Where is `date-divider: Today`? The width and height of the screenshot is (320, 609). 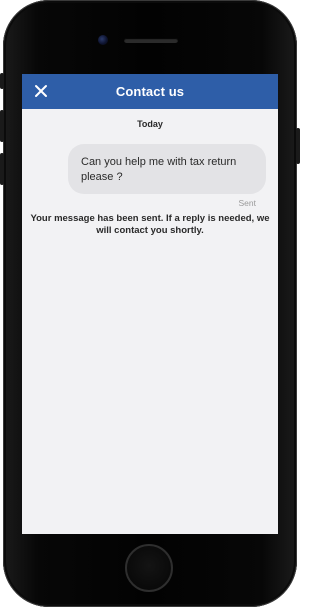
date-divider: Today is located at coordinates (150, 124).